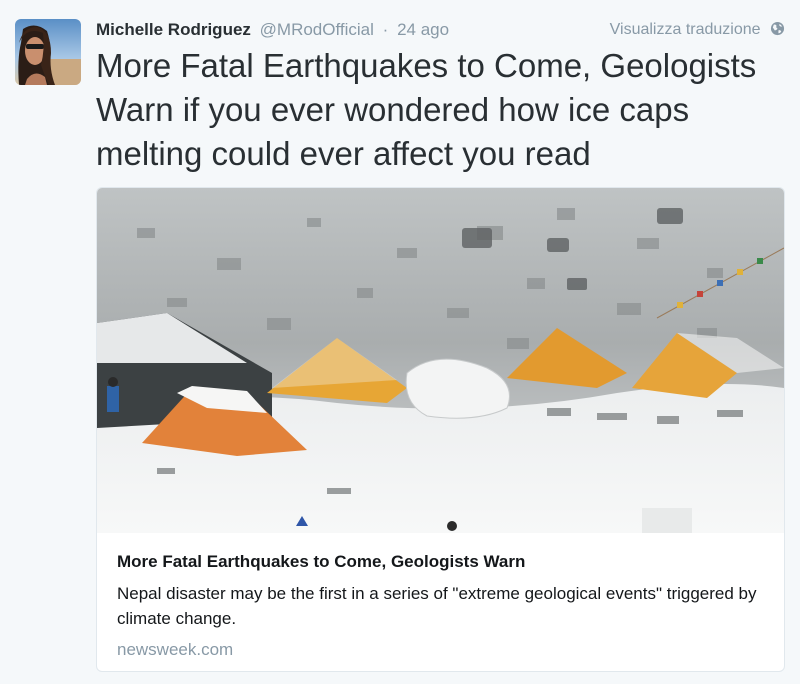  What do you see at coordinates (440, 650) in the screenshot?
I see `card-domain: newsweek.com` at bounding box center [440, 650].